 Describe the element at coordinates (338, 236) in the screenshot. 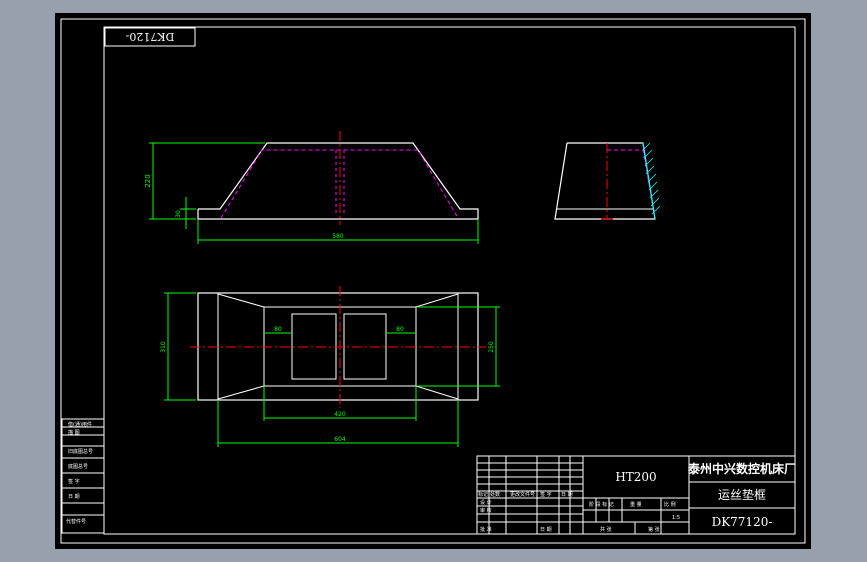

I see `dim-front-length: 580` at that location.